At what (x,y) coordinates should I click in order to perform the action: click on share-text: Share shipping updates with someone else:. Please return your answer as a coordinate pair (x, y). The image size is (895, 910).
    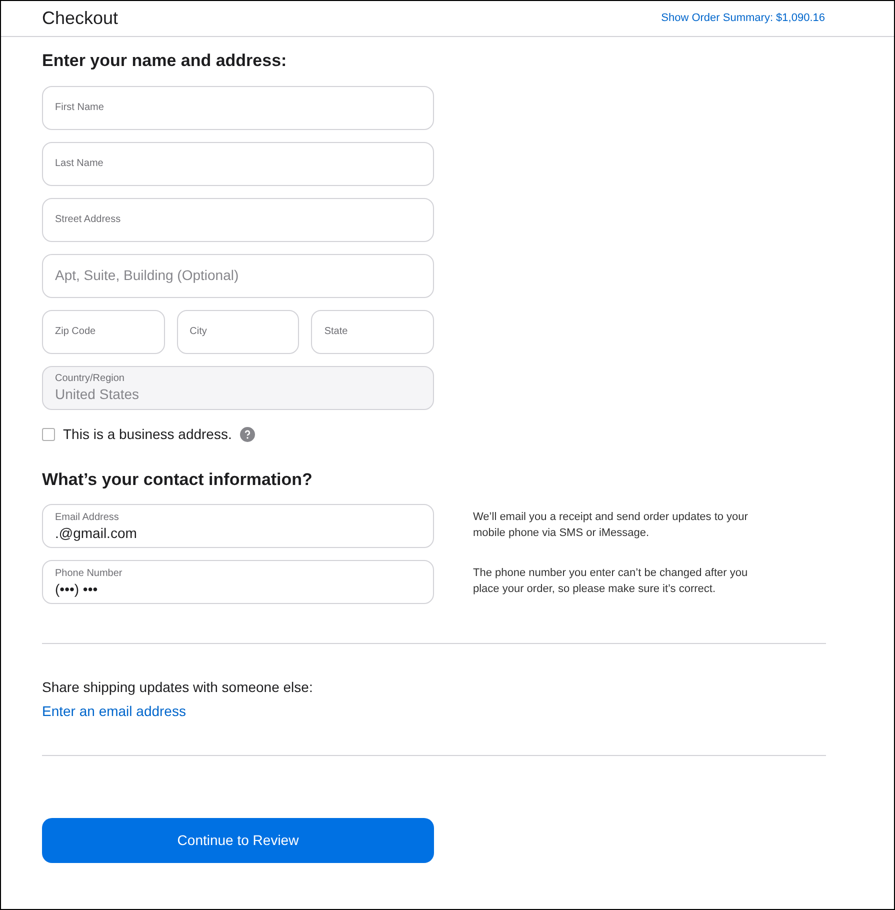
    Looking at the image, I should click on (177, 687).